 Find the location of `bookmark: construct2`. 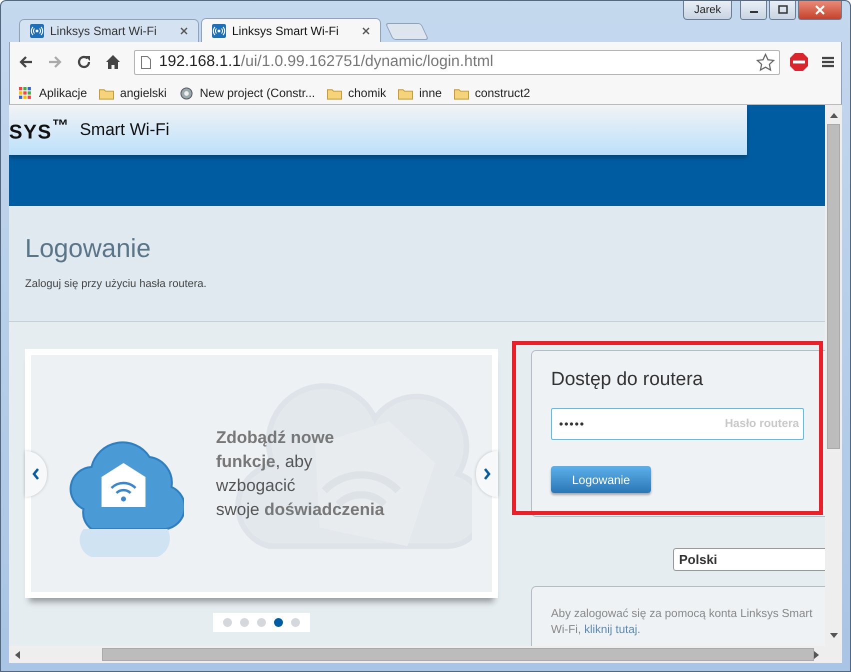

bookmark: construct2 is located at coordinates (492, 93).